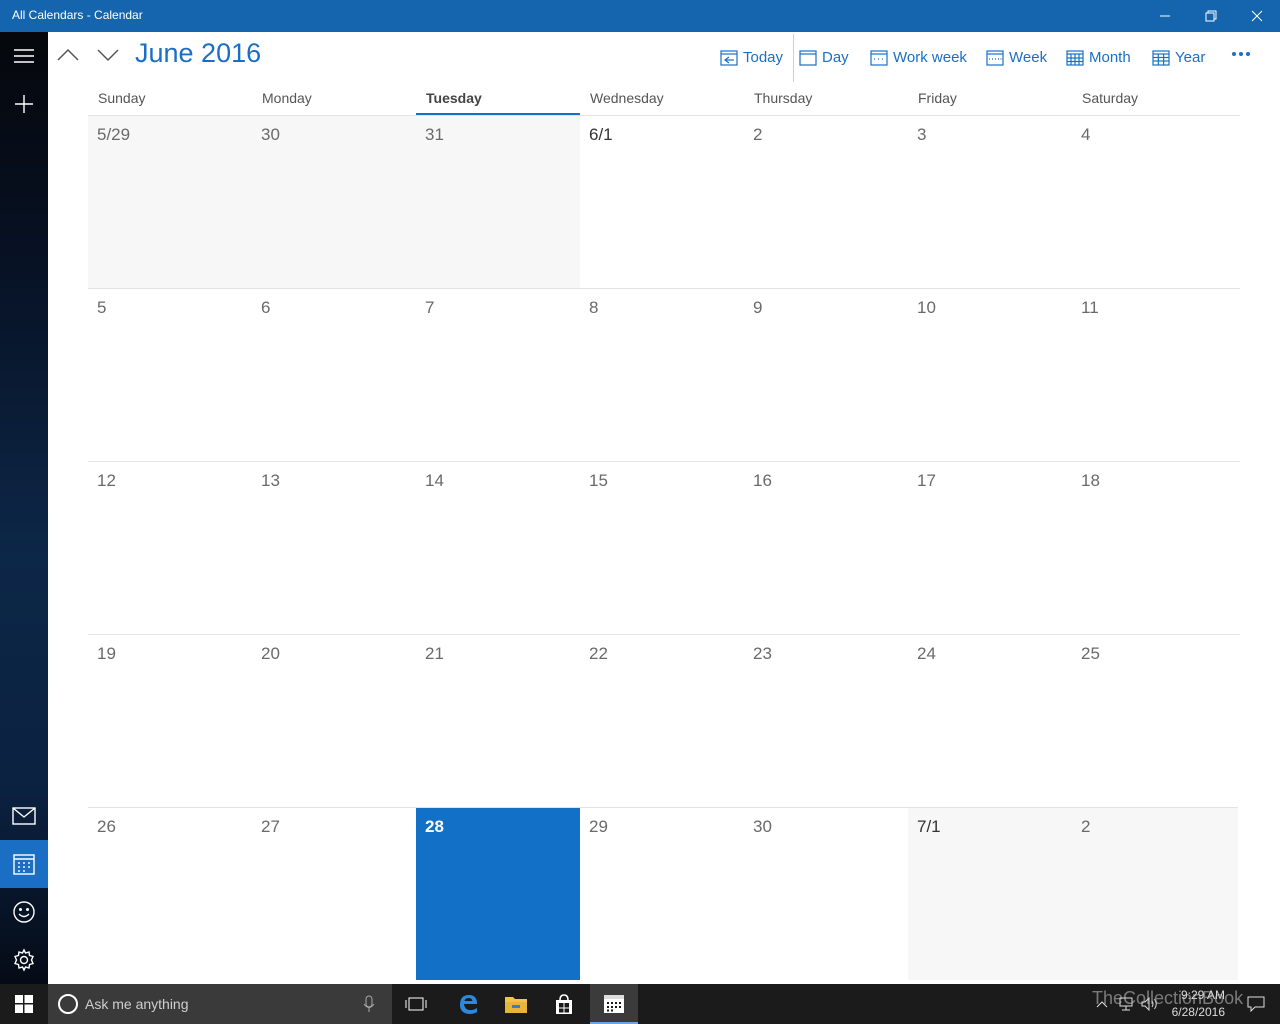  What do you see at coordinates (1257, 16) in the screenshot?
I see `close-button` at bounding box center [1257, 16].